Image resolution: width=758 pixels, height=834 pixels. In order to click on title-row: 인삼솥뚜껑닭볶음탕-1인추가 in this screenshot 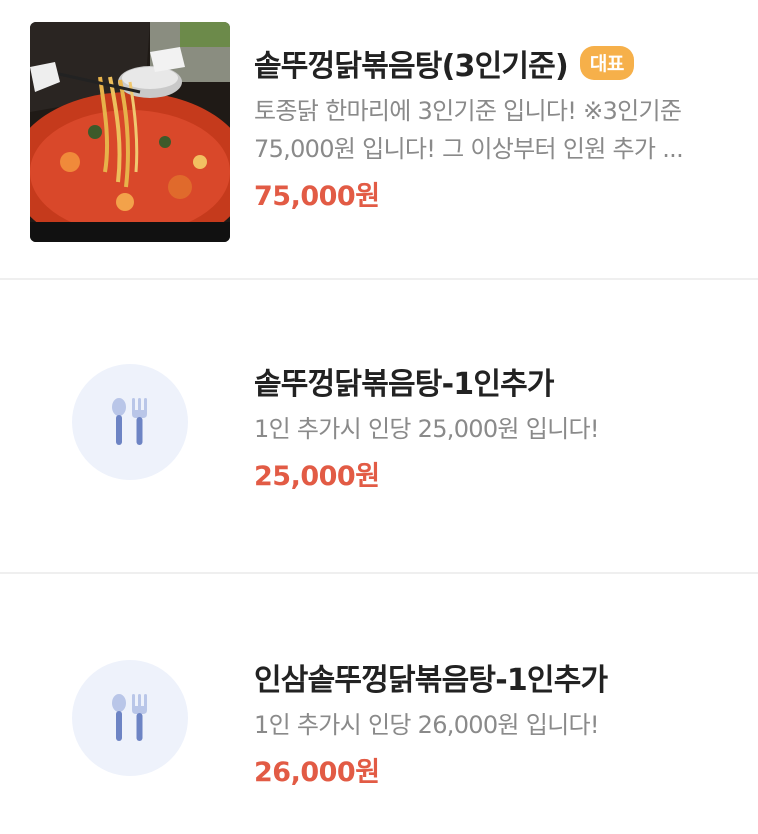, I will do `click(486, 677)`.